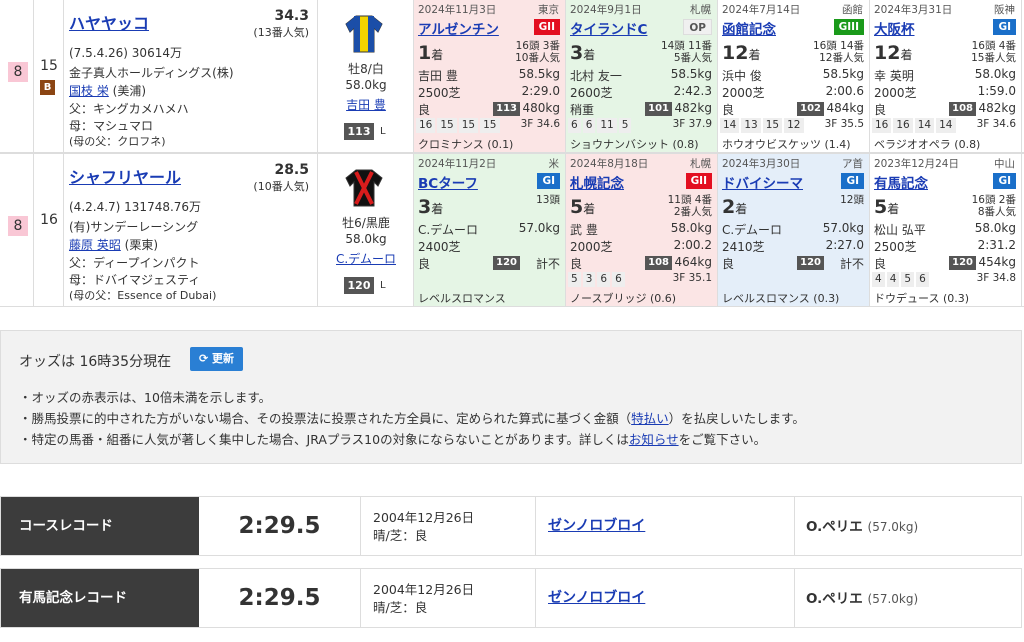  I want to click on sire: 父：ディープインパクト, so click(134, 263).